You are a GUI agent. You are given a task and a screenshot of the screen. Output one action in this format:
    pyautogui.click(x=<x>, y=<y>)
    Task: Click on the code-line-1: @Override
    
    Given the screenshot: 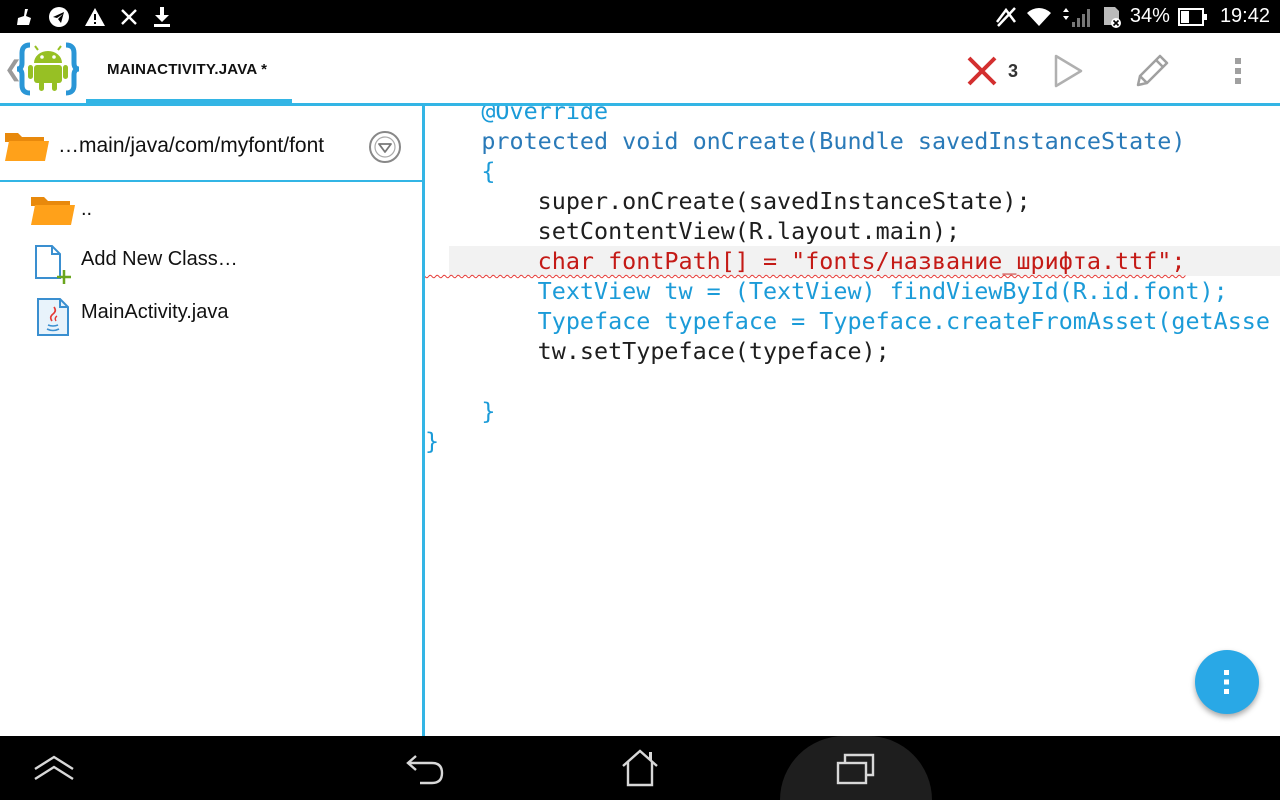 What is the action you would take?
    pyautogui.click(x=516, y=116)
    